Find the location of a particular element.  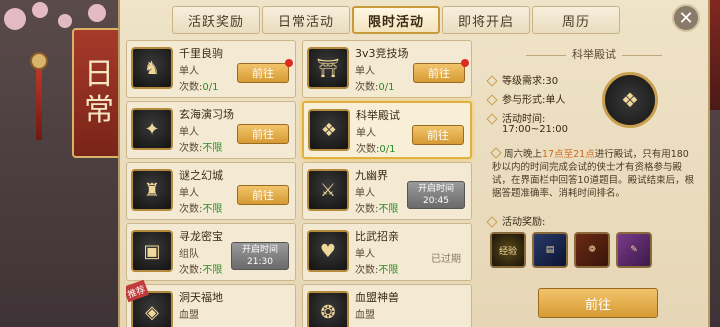

desc-prefix: 周六晚上 is located at coordinates (523, 154).